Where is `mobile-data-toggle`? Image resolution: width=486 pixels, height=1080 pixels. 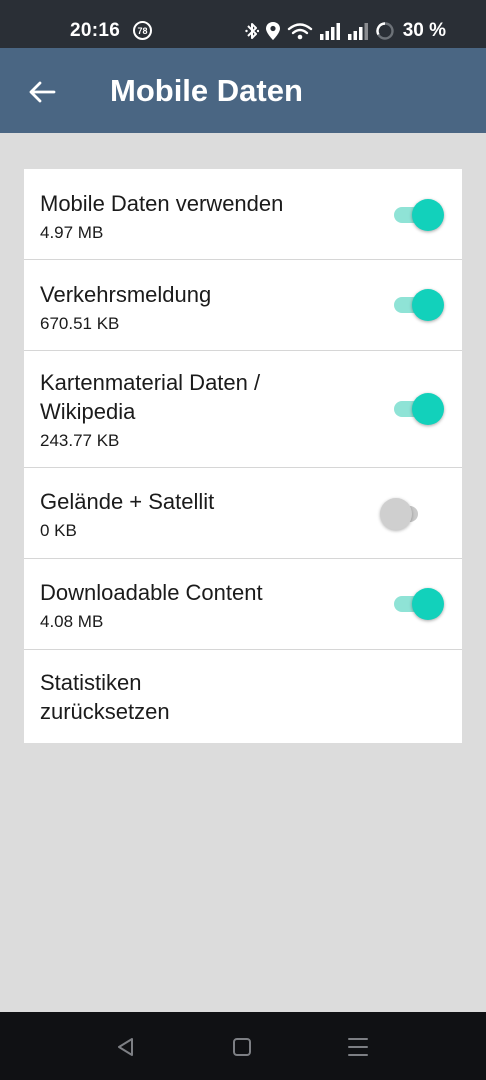
mobile-data-toggle is located at coordinates (416, 215).